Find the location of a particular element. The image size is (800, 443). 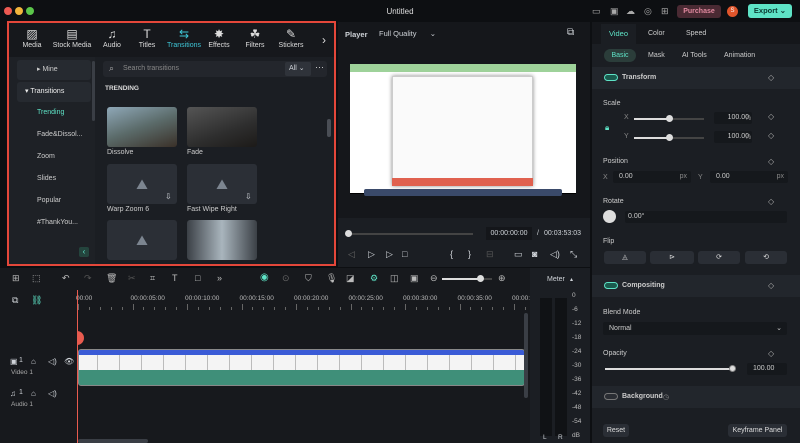

compositing-section-header: Compositing ◇ is located at coordinates (696, 286).